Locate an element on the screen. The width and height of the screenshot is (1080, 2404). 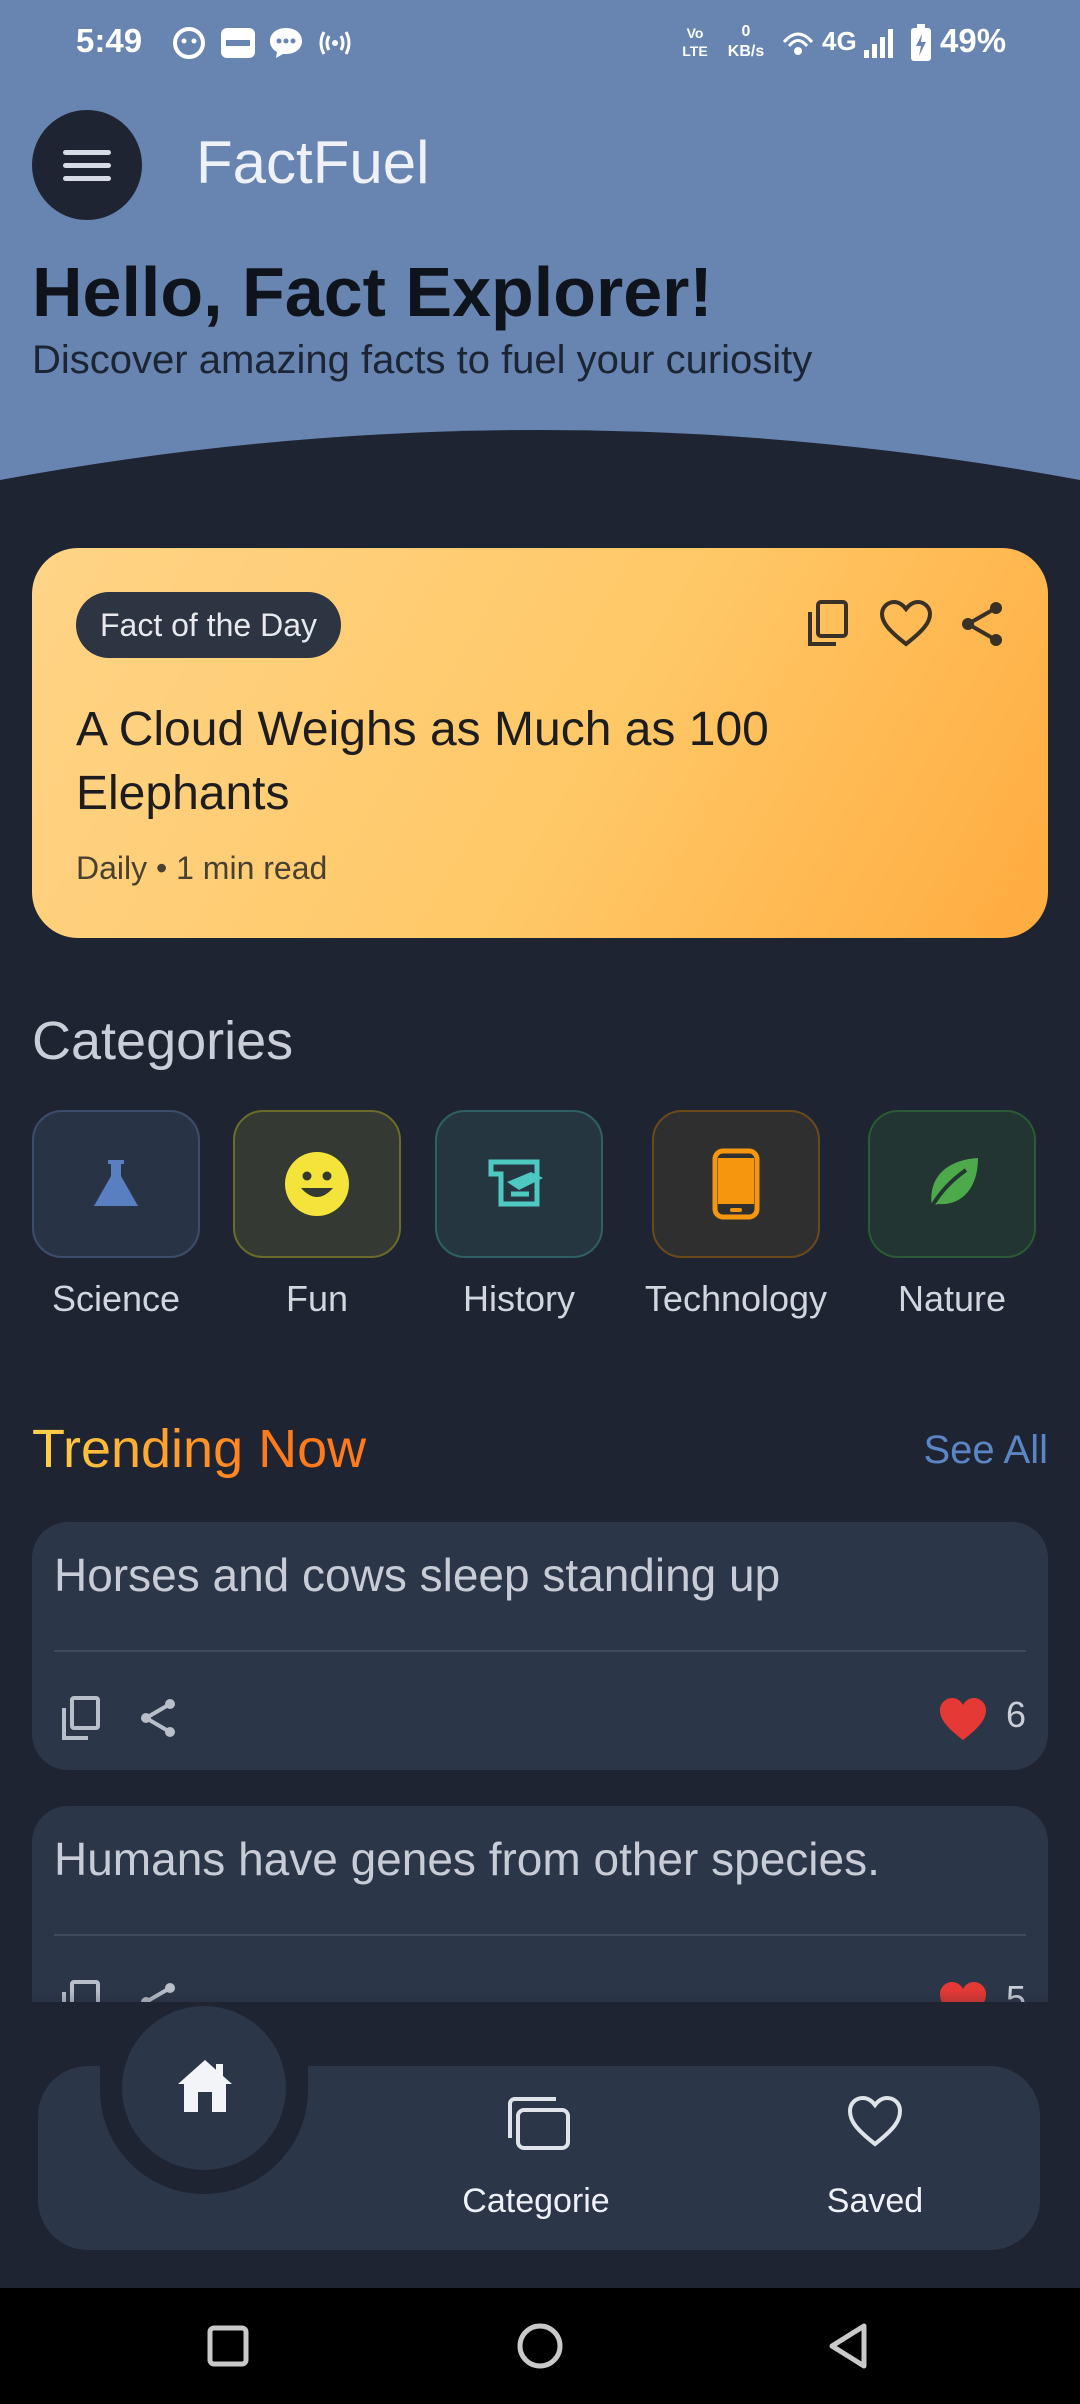
saved-nav-label: Saved is located at coordinates (875, 2201).